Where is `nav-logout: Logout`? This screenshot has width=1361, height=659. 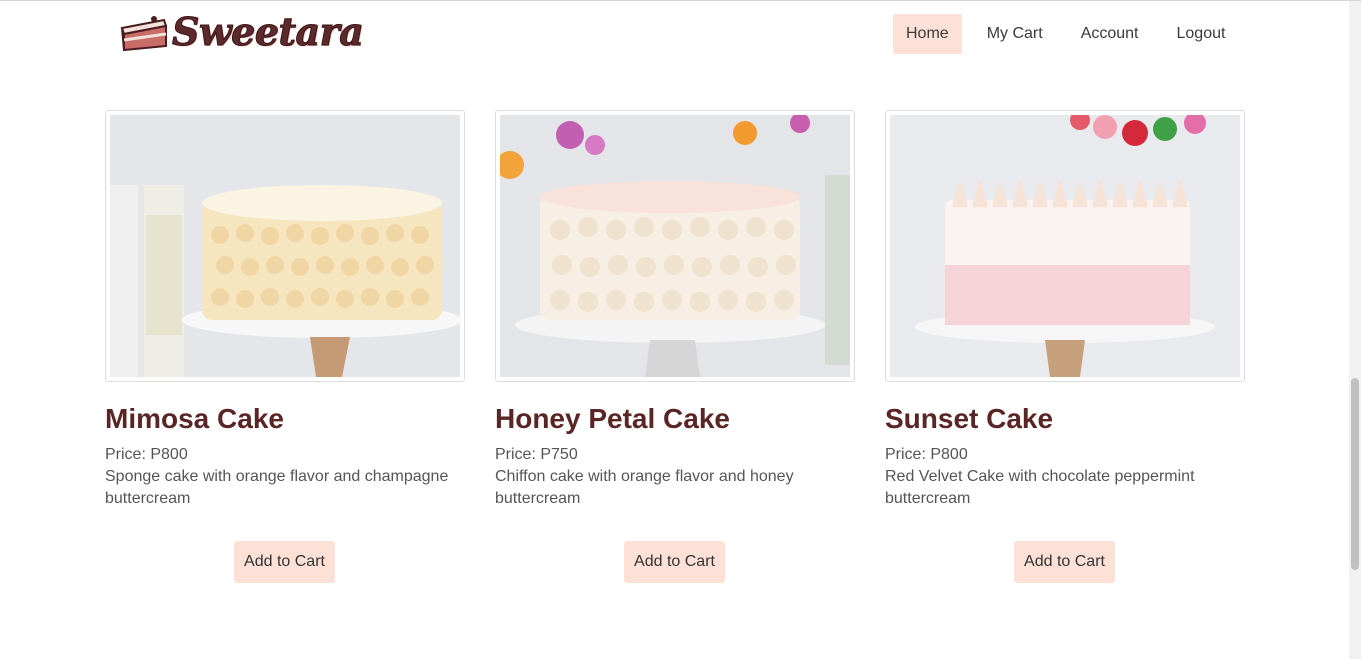 nav-logout: Logout is located at coordinates (1201, 34).